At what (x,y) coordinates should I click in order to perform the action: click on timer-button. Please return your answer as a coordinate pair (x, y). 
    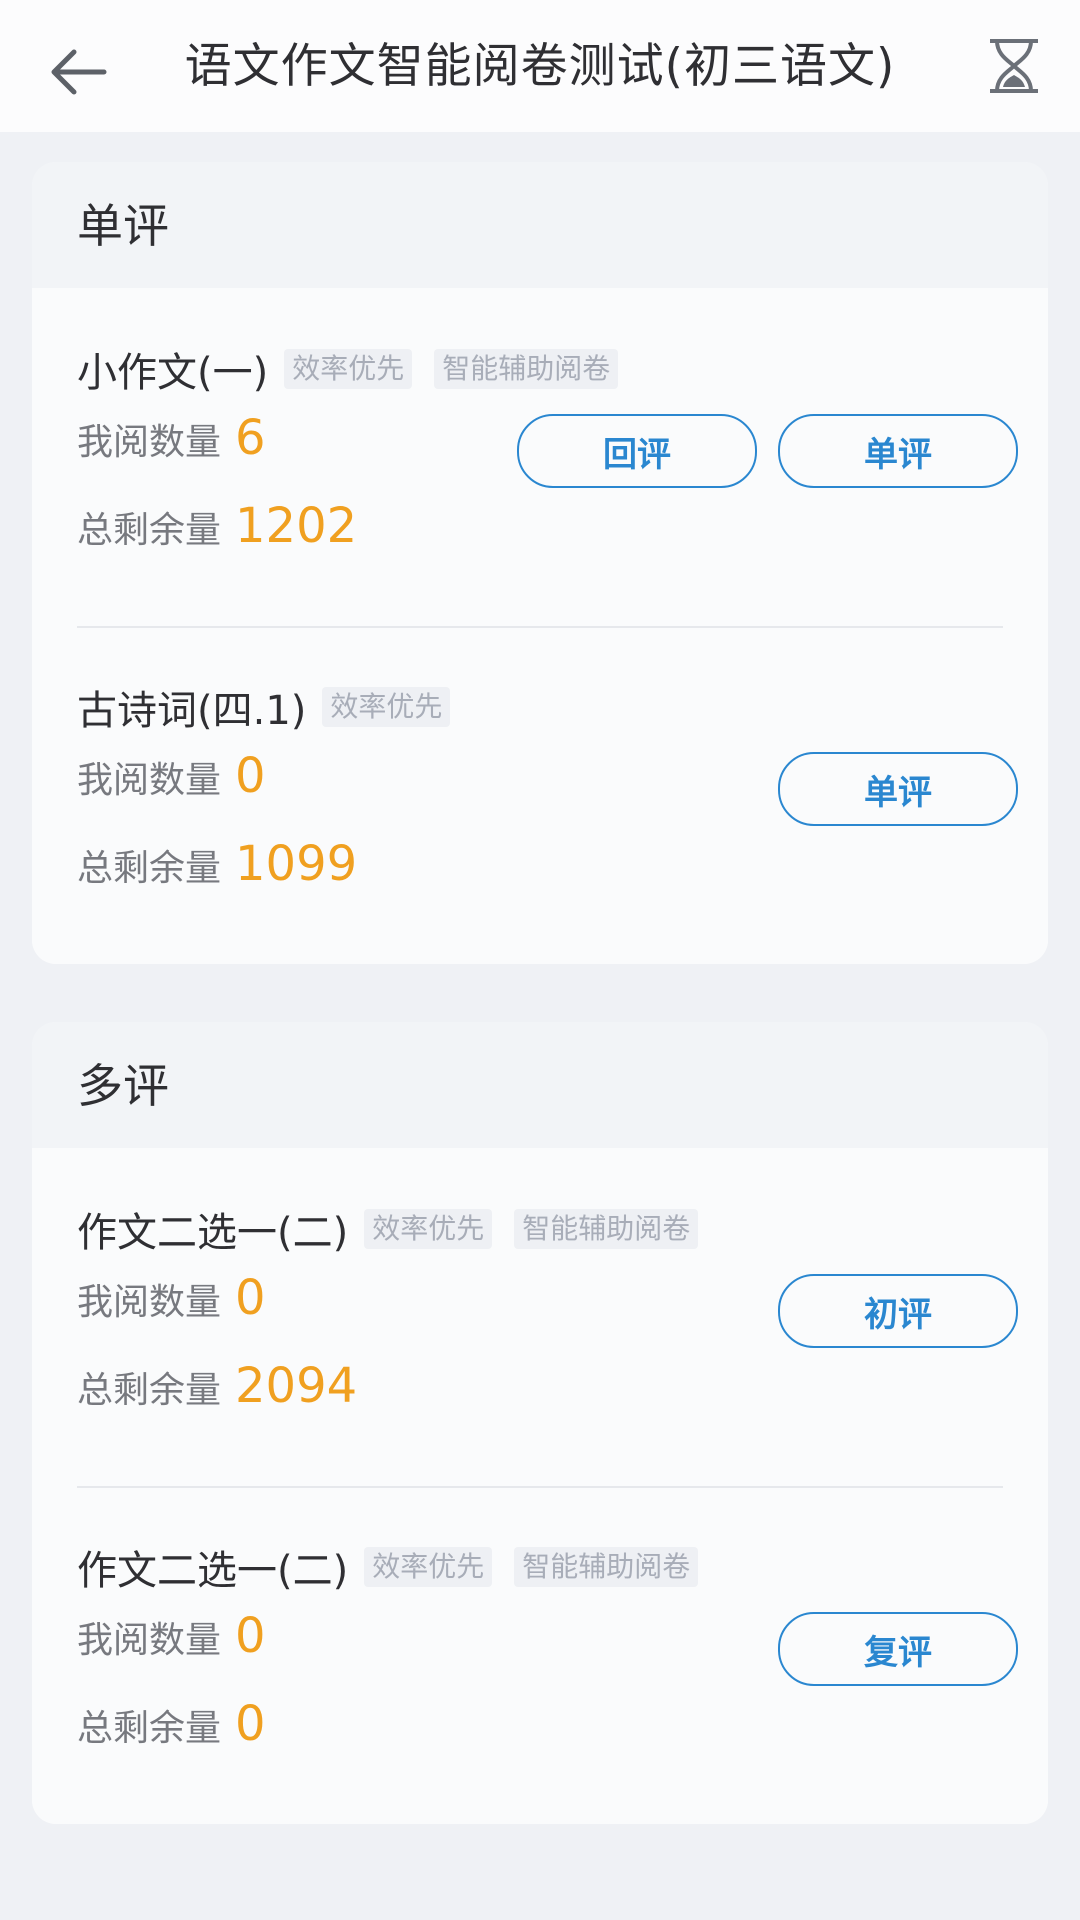
    Looking at the image, I should click on (1014, 66).